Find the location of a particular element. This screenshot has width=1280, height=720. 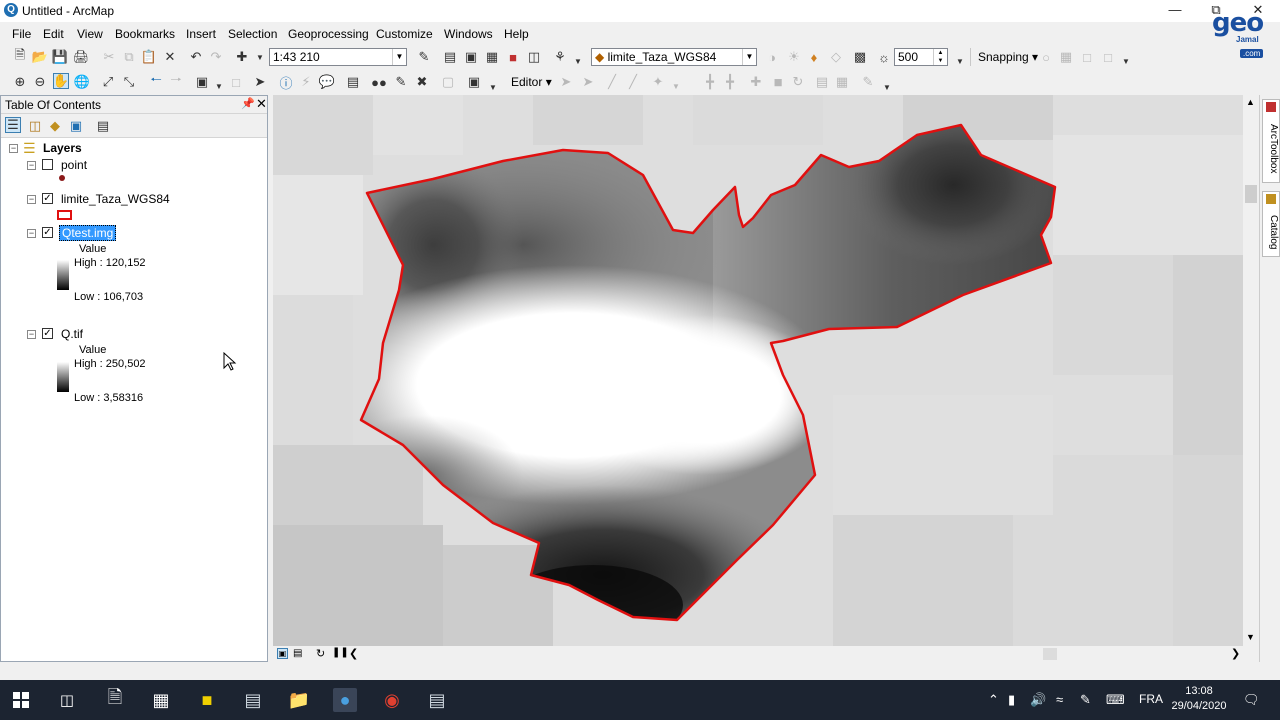

end-snap-icon: ▦ is located at coordinates (1066, 57).